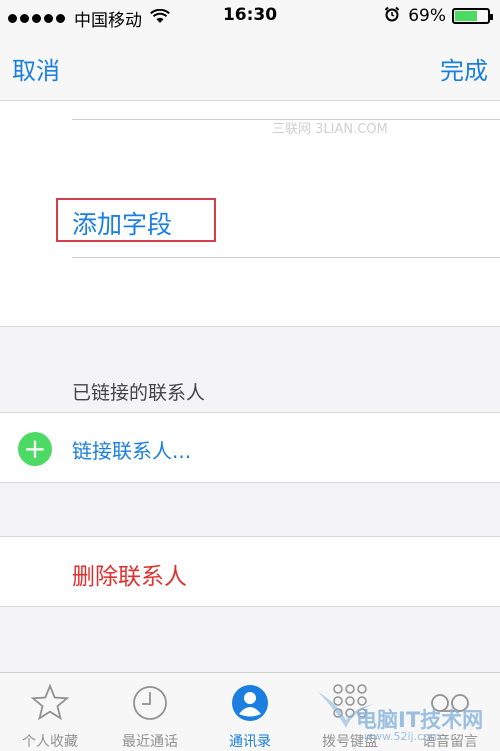 This screenshot has height=751, width=500. Describe the element at coordinates (129, 574) in the screenshot. I see `delete-contact-button: 删除联系人` at that location.